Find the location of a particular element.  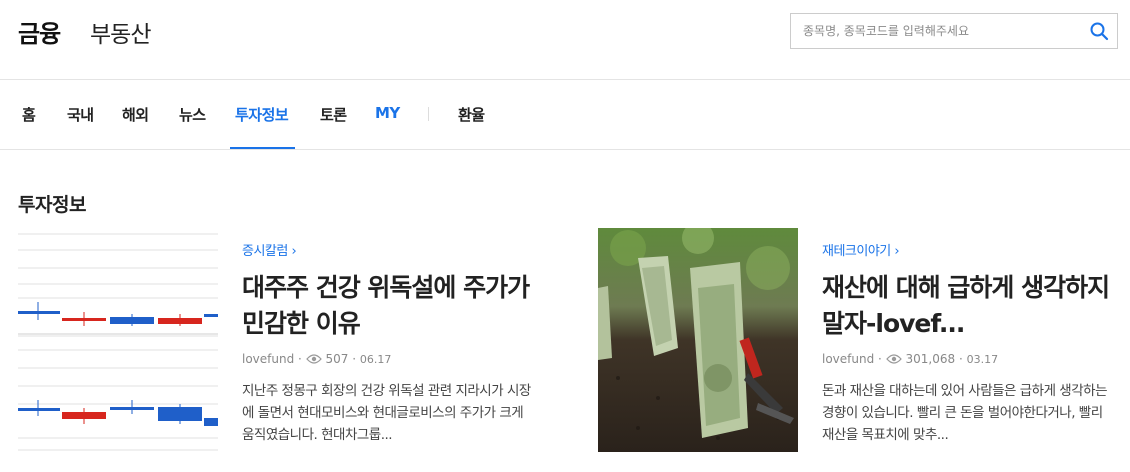

nav-domestic: 국내 is located at coordinates (80, 114).